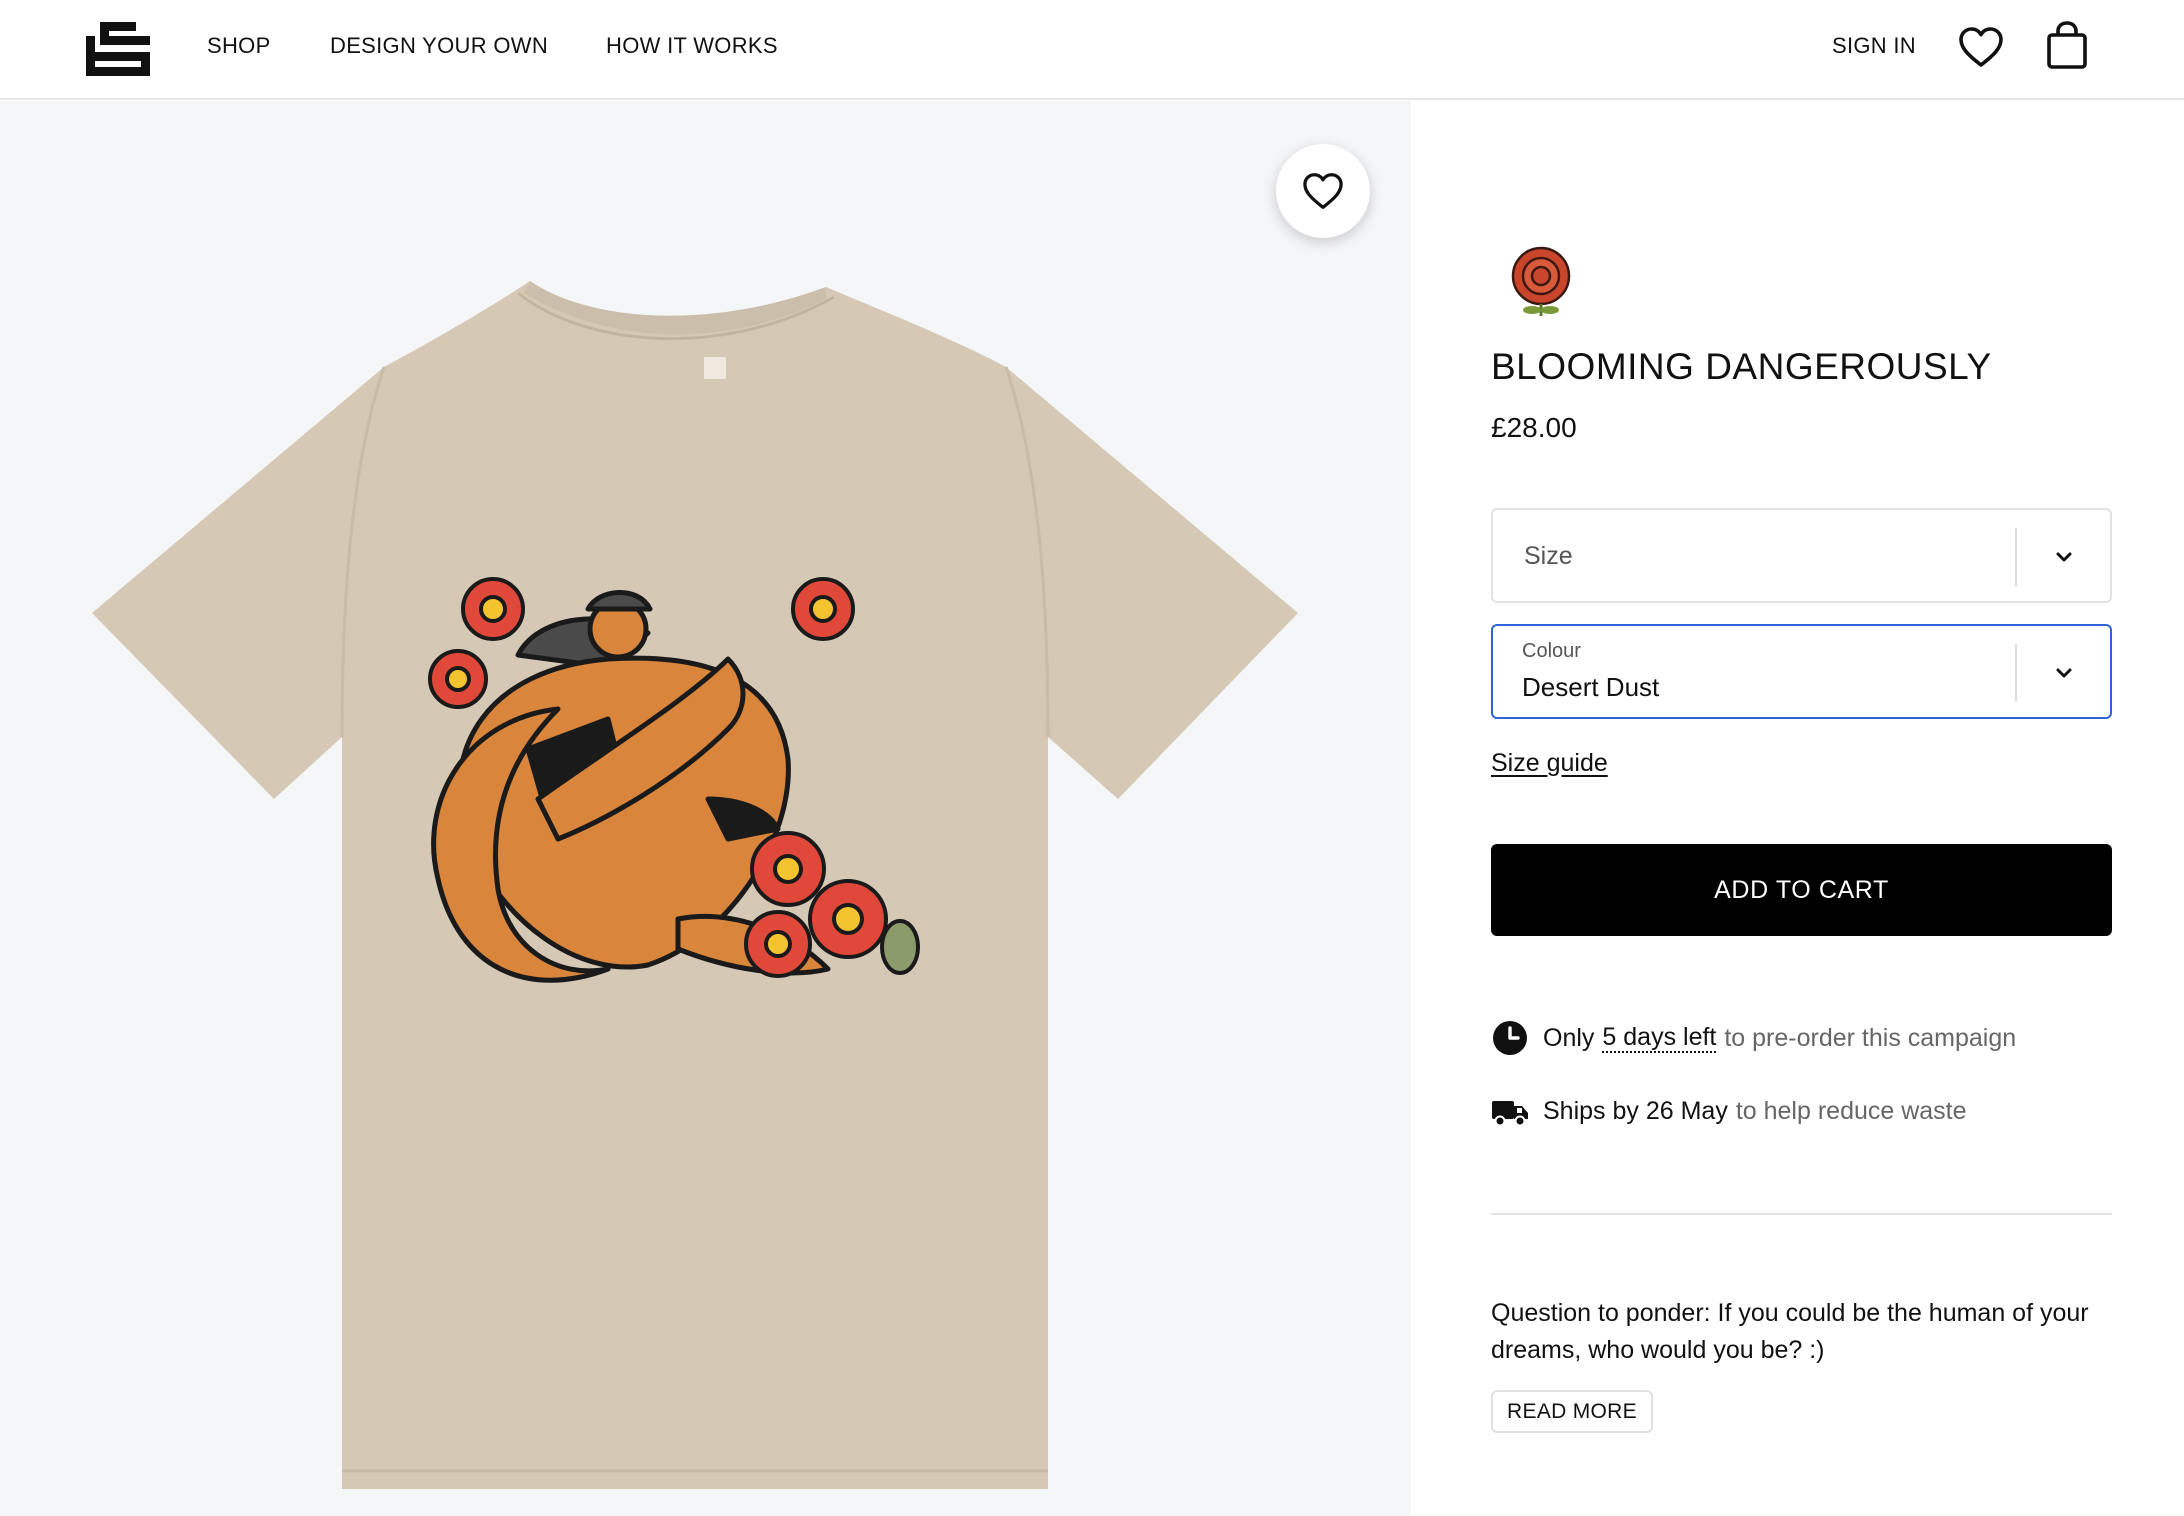 Image resolution: width=2184 pixels, height=1516 pixels. Describe the element at coordinates (1801, 1214) in the screenshot. I see `section-divider` at that location.